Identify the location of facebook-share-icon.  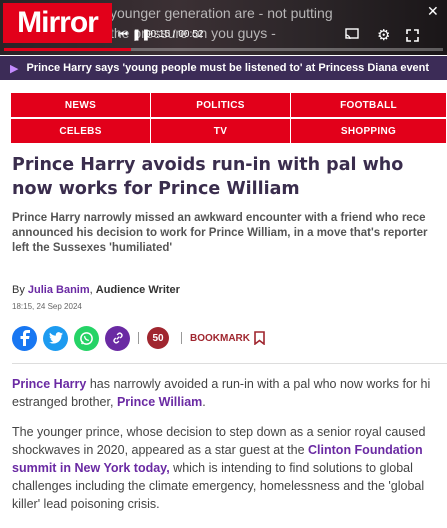
(24, 338).